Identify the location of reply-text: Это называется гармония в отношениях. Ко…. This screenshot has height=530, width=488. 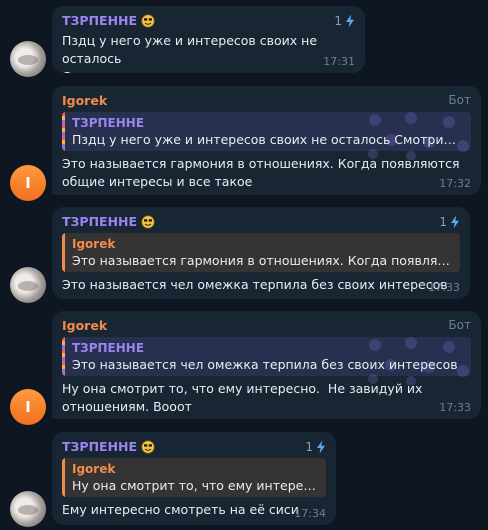
(262, 260).